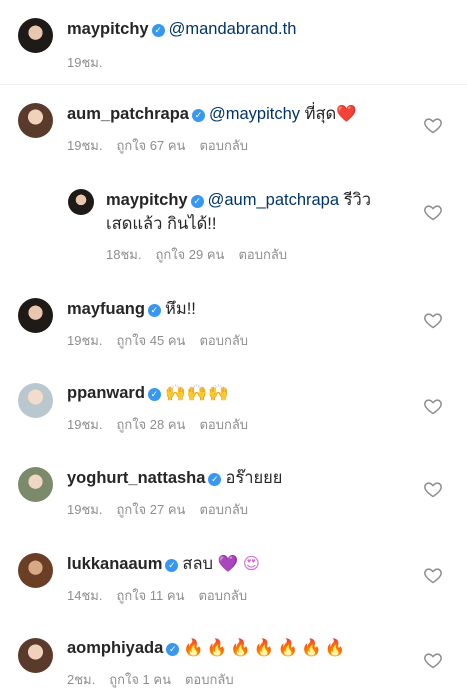 This screenshot has height=696, width=467. I want to click on comment-text: yoghurt_nattasha ✓ อร๊ายยย, so click(174, 478).